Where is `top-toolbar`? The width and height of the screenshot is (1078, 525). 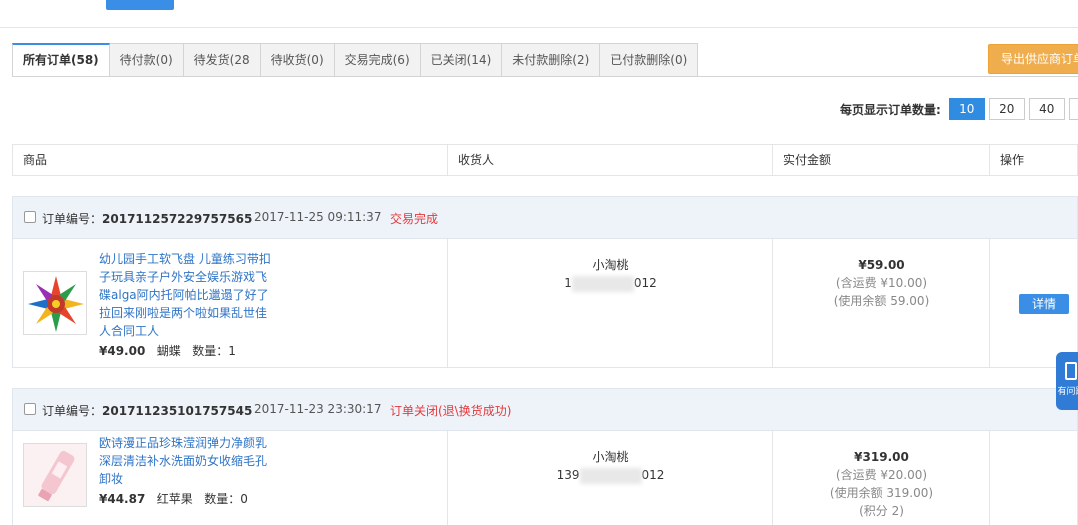
top-toolbar is located at coordinates (539, 14).